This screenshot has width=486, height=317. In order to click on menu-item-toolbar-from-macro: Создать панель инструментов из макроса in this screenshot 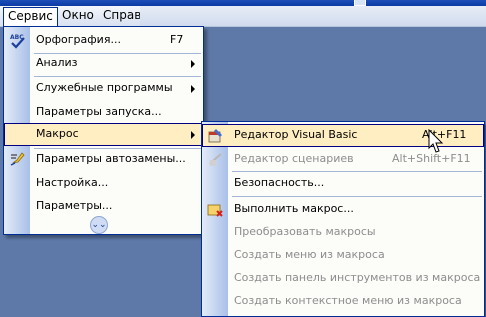, I will do `click(343, 278)`.